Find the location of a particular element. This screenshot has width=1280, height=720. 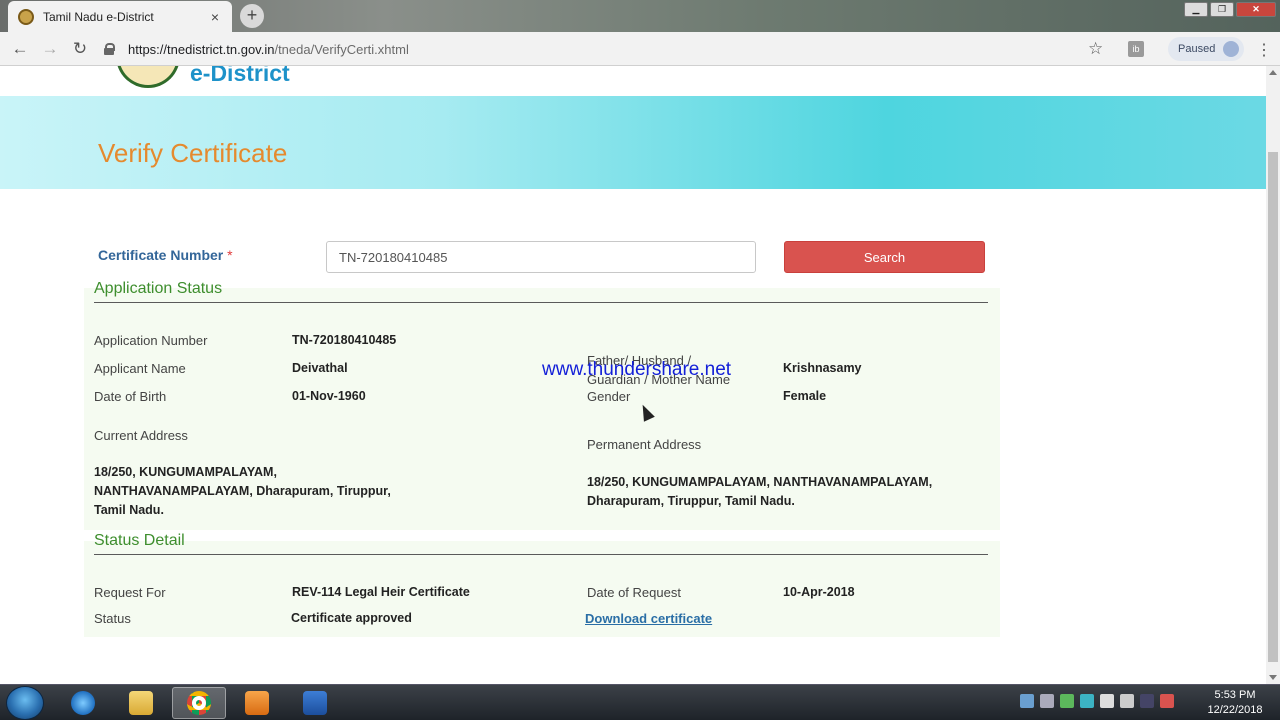

minimize-button: ▁ is located at coordinates (1196, 9).